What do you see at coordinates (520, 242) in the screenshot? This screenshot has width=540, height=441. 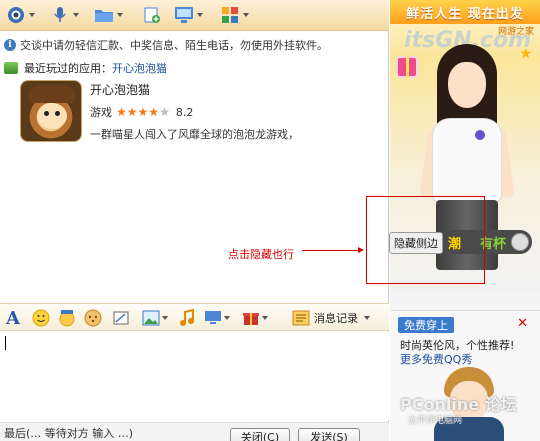 I see `circle-icon` at bounding box center [520, 242].